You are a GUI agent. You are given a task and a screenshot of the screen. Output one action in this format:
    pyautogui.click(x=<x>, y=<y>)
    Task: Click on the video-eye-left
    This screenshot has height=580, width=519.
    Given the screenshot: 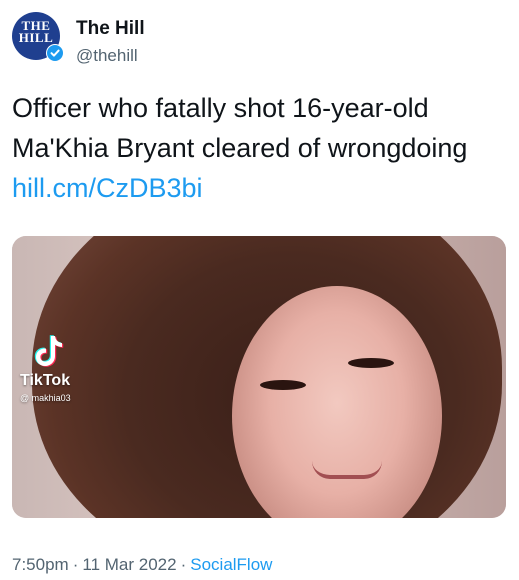 What is the action you would take?
    pyautogui.click(x=283, y=385)
    